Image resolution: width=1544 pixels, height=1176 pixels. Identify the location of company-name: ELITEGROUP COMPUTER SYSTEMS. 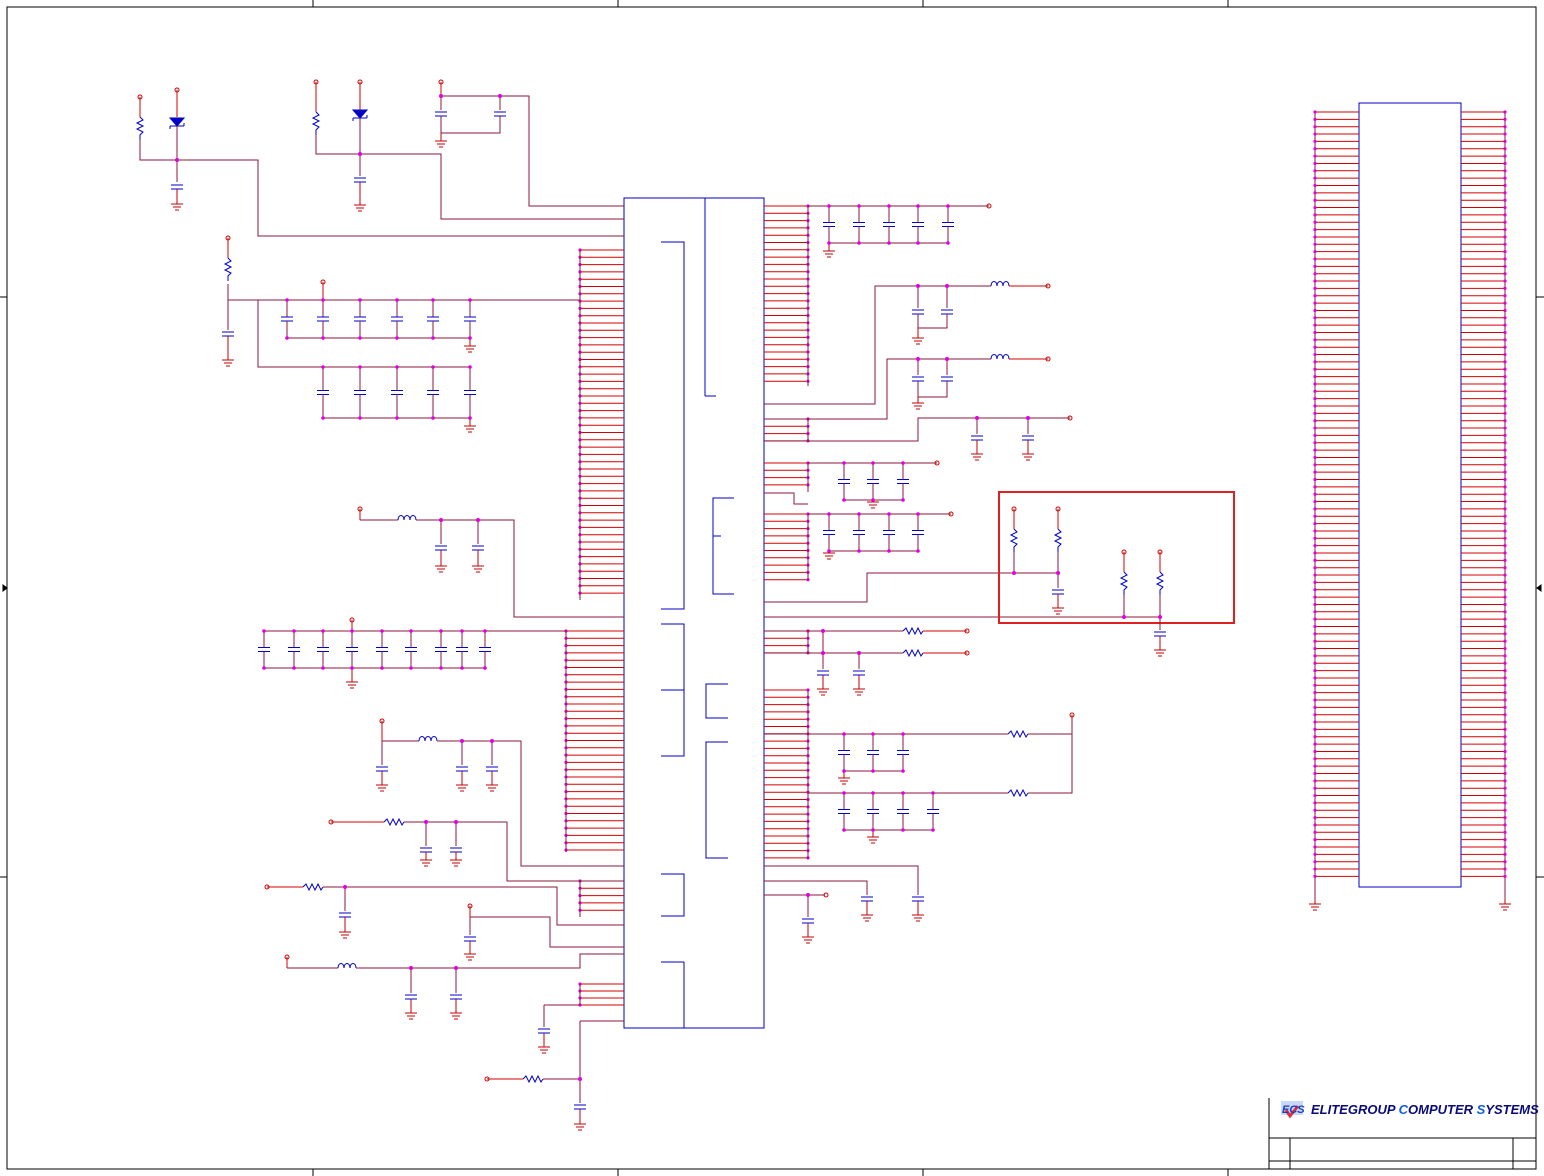
(1425, 1109).